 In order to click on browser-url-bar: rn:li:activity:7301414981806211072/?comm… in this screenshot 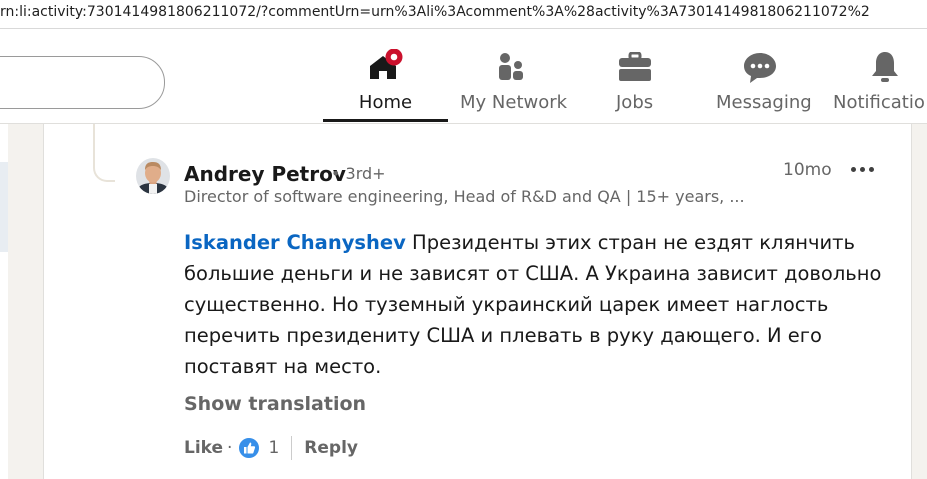, I will do `click(463, 14)`.